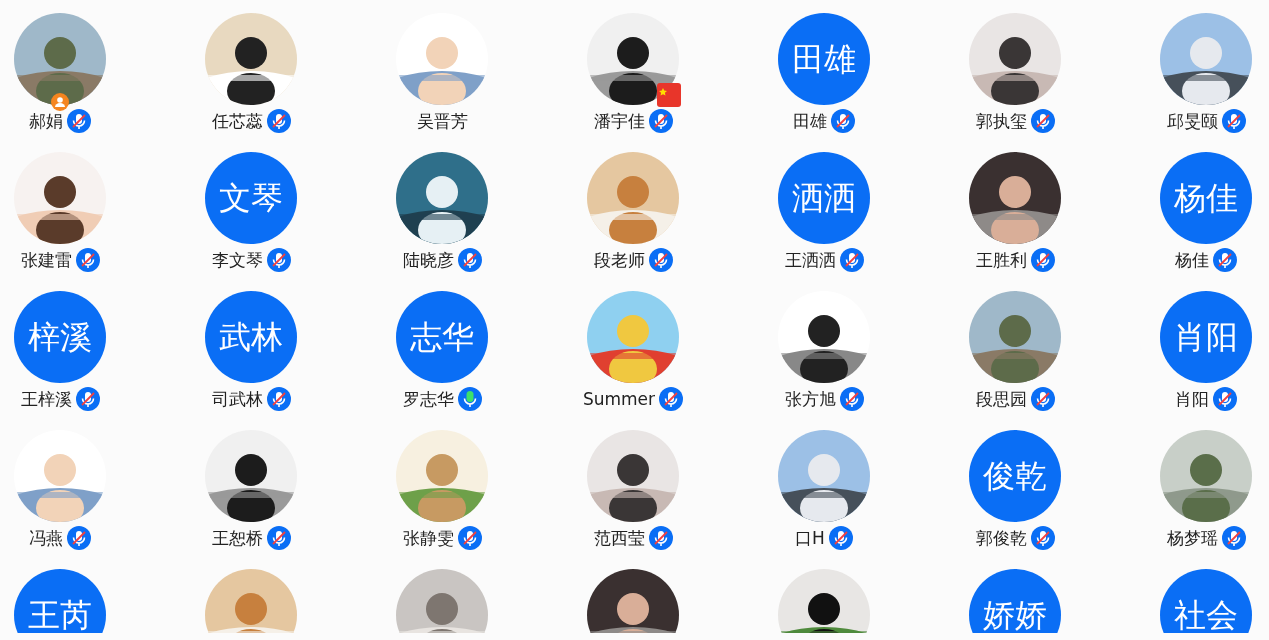 The image size is (1269, 640). I want to click on avatar-initials: 武林, so click(251, 337).